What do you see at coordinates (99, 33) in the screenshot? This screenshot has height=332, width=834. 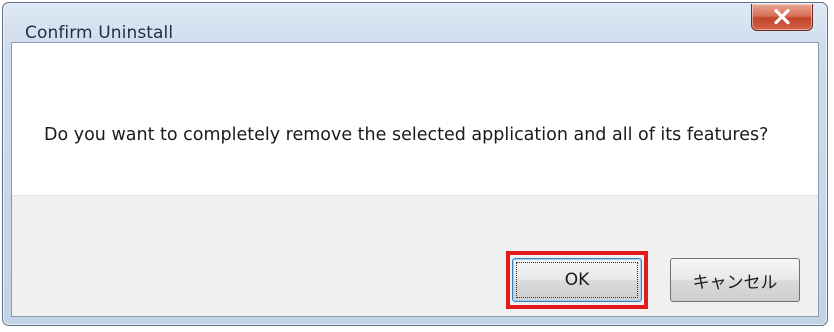 I see `window-title: Confirm Uninstall` at bounding box center [99, 33].